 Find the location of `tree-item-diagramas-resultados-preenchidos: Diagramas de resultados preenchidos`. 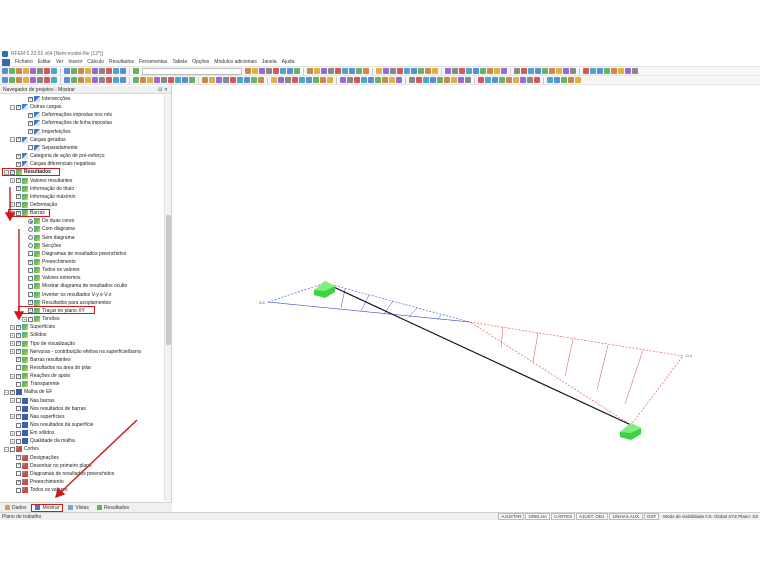

tree-item-diagramas-resultados-preenchidos: Diagramas de resultados preenchidos is located at coordinates (62, 474).